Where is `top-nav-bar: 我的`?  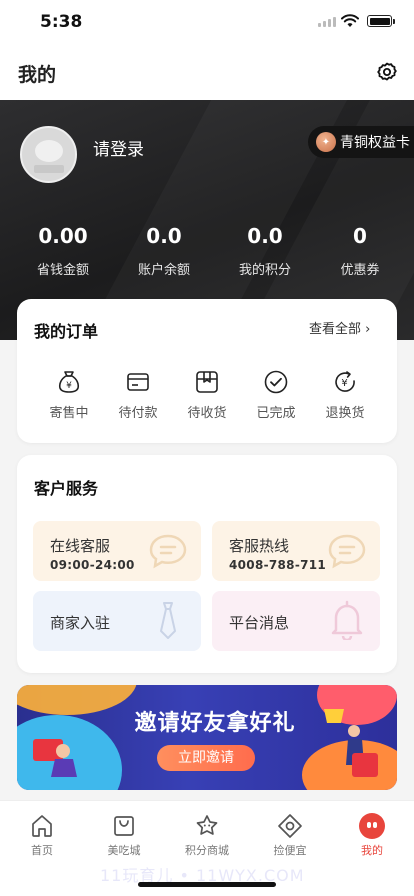 top-nav-bar: 我的 is located at coordinates (207, 72).